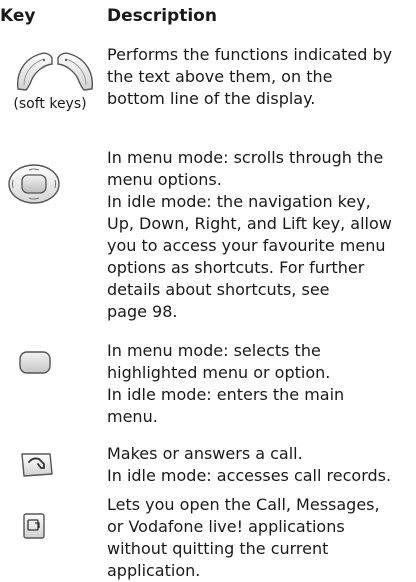  What do you see at coordinates (250, 54) in the screenshot?
I see `description-line: Performs the functions indicated by` at bounding box center [250, 54].